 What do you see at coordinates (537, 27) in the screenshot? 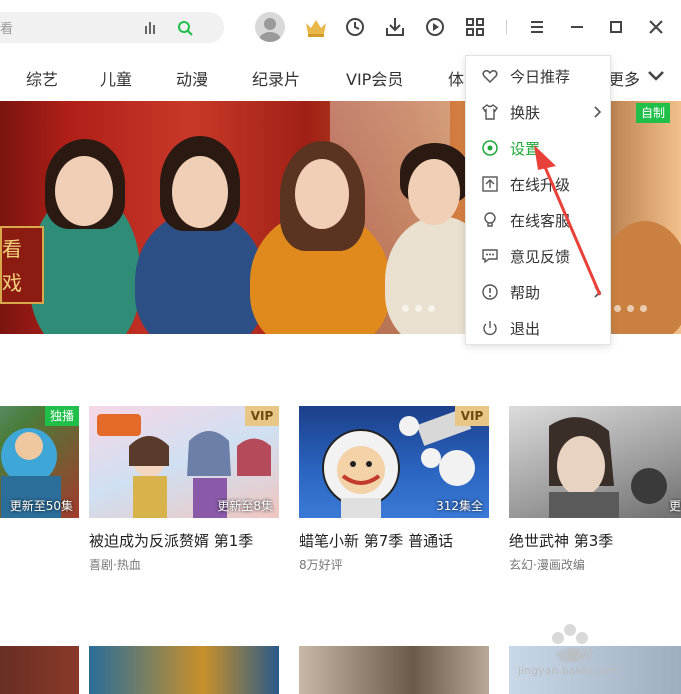
I see `menu-icon` at bounding box center [537, 27].